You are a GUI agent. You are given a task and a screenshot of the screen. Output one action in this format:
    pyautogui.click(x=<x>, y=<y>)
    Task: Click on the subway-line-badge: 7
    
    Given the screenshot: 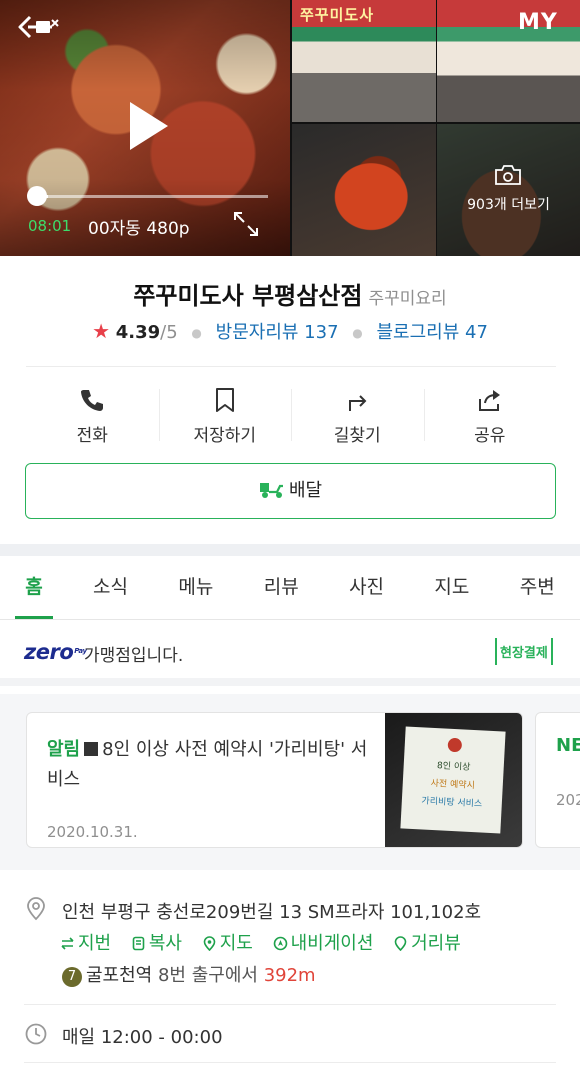 What is the action you would take?
    pyautogui.click(x=72, y=977)
    